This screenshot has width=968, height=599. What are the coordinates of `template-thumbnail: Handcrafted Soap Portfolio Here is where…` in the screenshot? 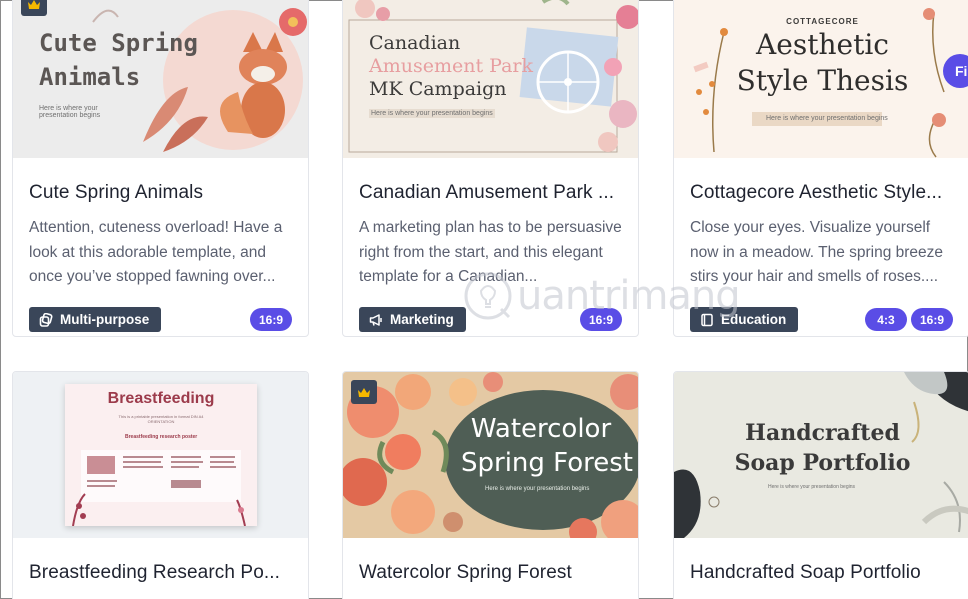 It's located at (821, 455).